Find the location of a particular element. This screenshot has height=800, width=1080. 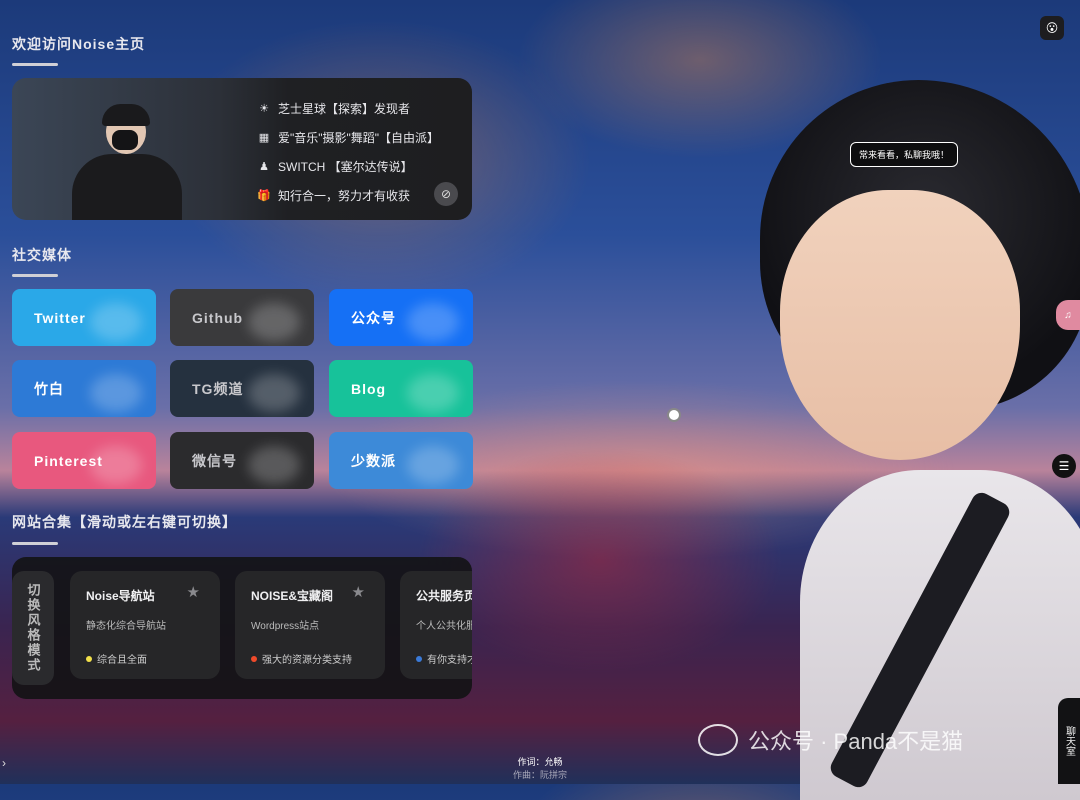

site-card-tag: 有你支持才 is located at coordinates (444, 658).